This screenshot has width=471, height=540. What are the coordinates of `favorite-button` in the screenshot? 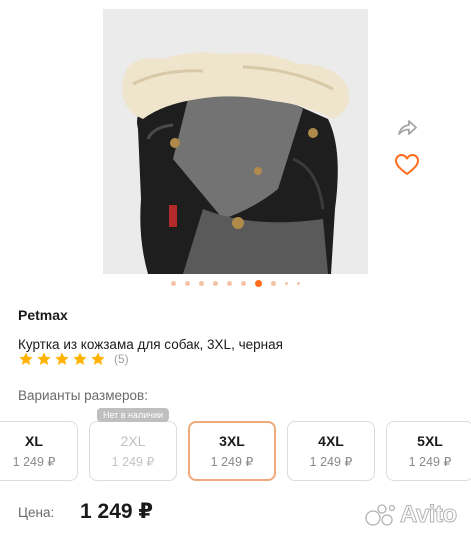 It's located at (407, 165).